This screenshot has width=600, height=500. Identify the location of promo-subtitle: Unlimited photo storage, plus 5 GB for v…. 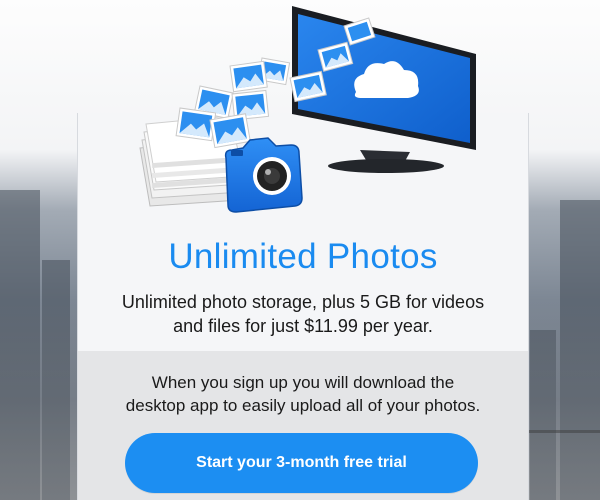
(303, 314).